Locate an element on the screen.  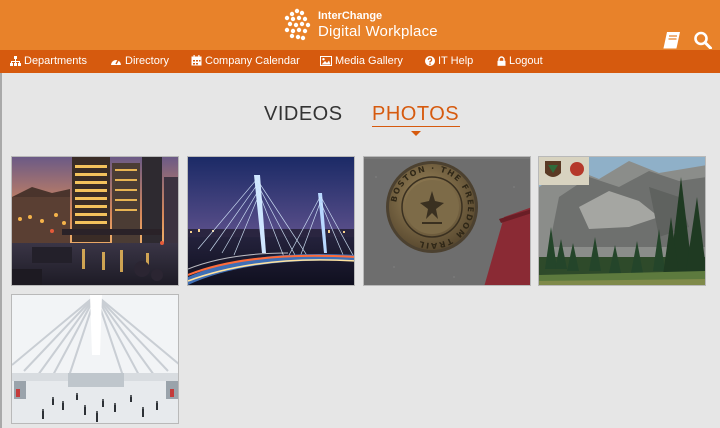
photo-thumbnail-freedom-trail: BOSTON · THE FREEDOM TRAIL is located at coordinates (447, 221).